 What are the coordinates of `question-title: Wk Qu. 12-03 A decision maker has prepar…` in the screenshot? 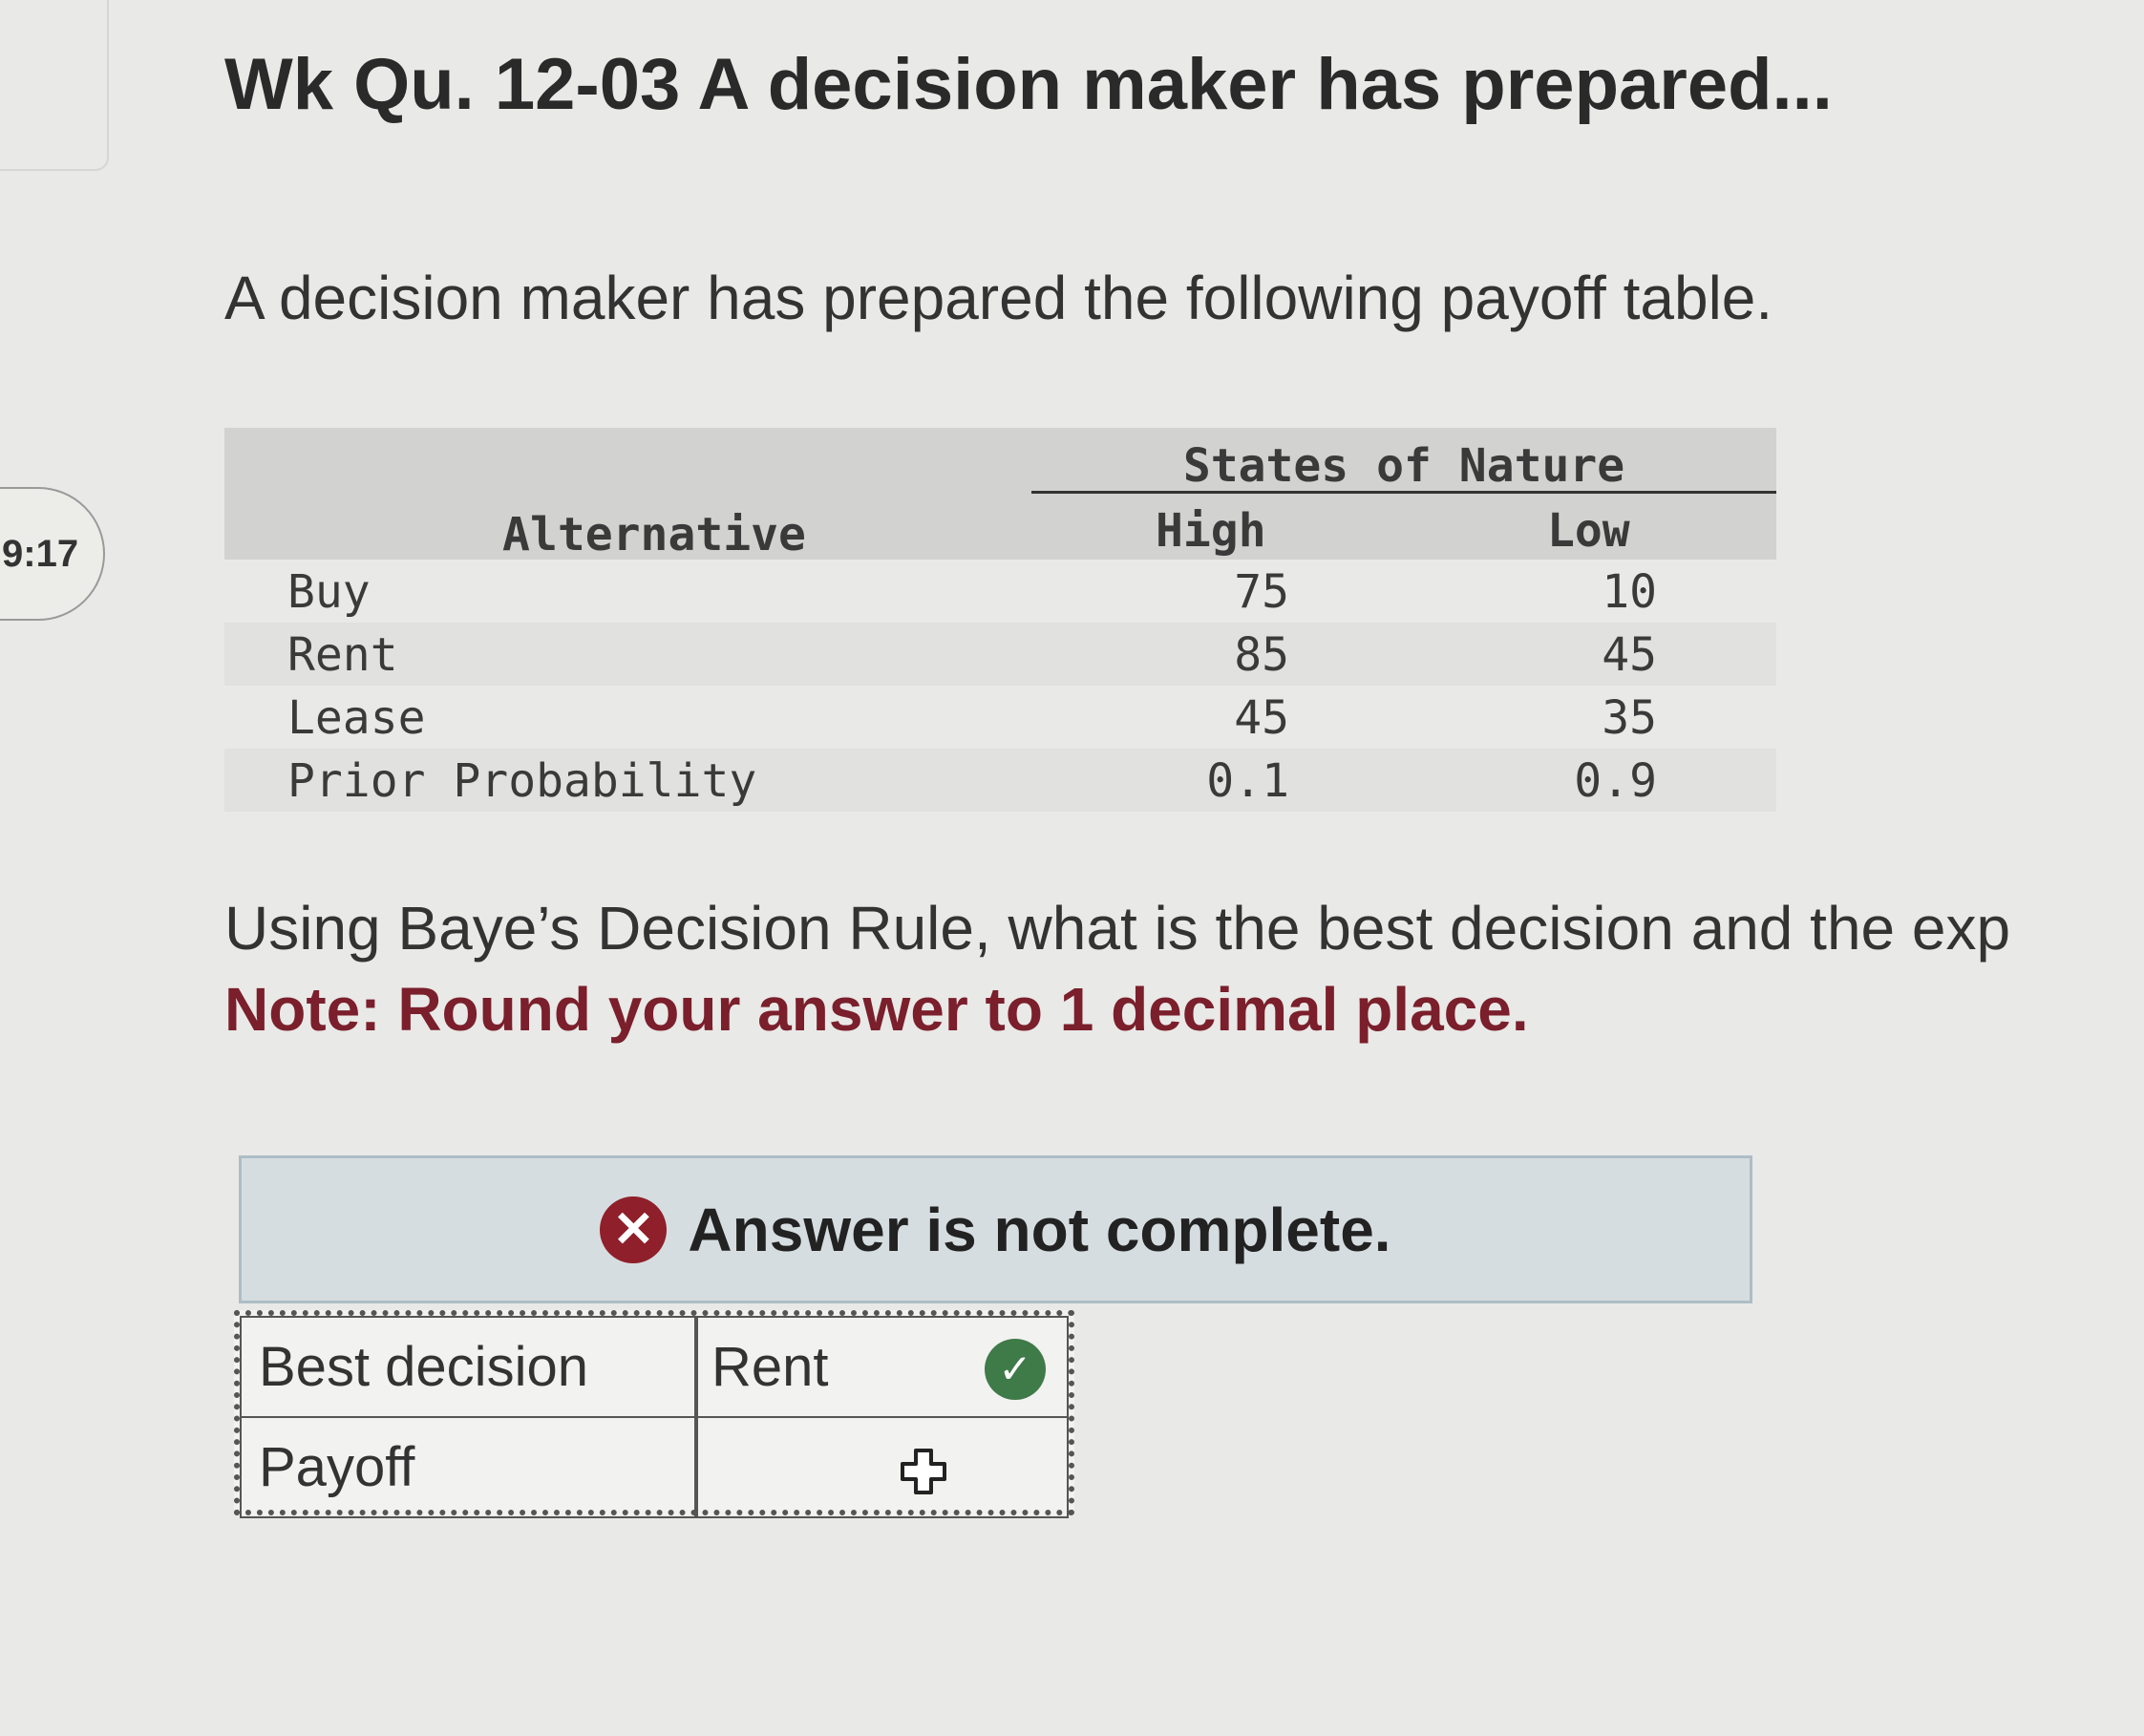 It's located at (1028, 84).